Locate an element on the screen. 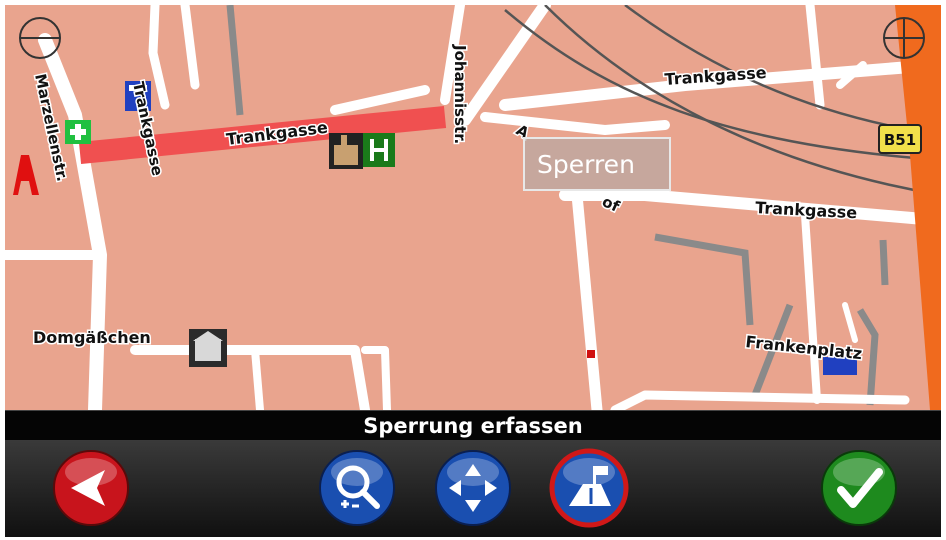 This screenshot has height=540, width=946. church-icon is located at coordinates (346, 151).